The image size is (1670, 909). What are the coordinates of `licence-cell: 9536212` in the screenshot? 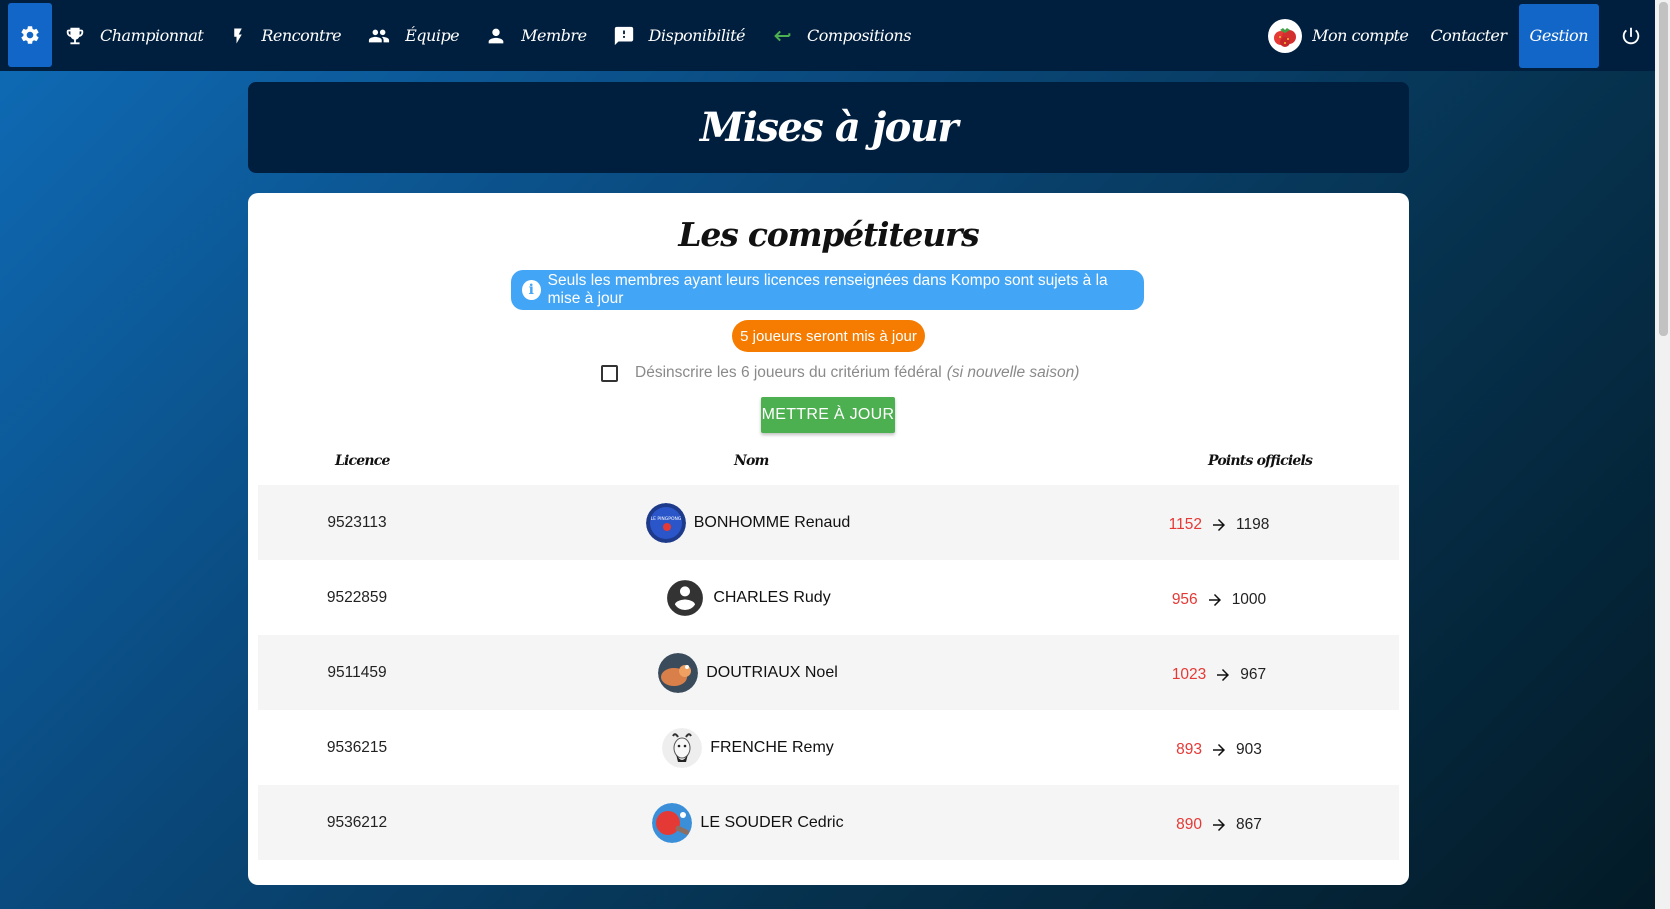 It's located at (357, 822).